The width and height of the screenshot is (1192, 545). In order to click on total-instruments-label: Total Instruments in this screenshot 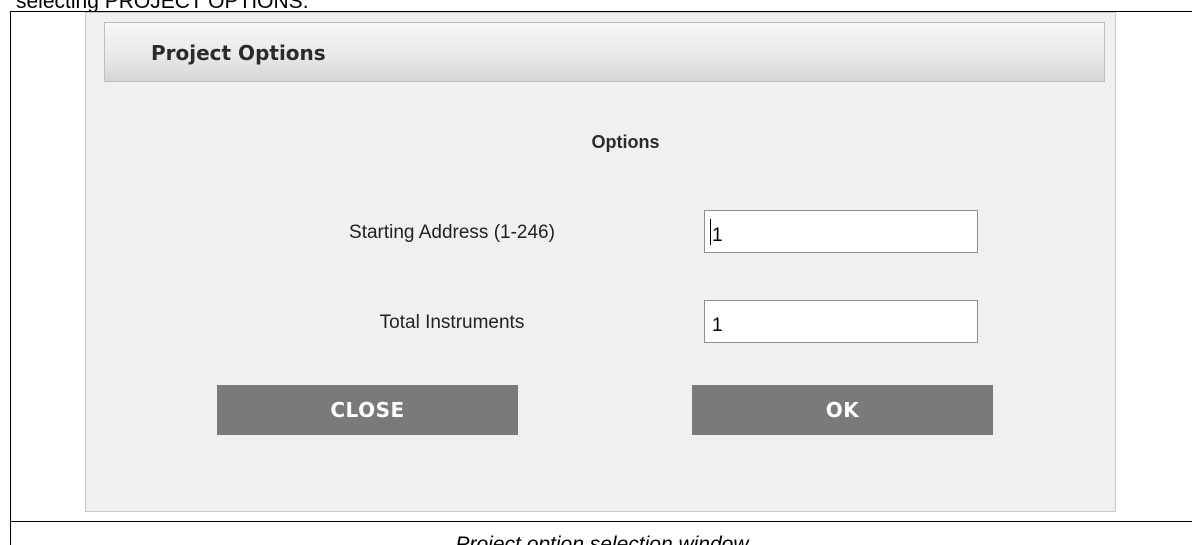, I will do `click(452, 322)`.